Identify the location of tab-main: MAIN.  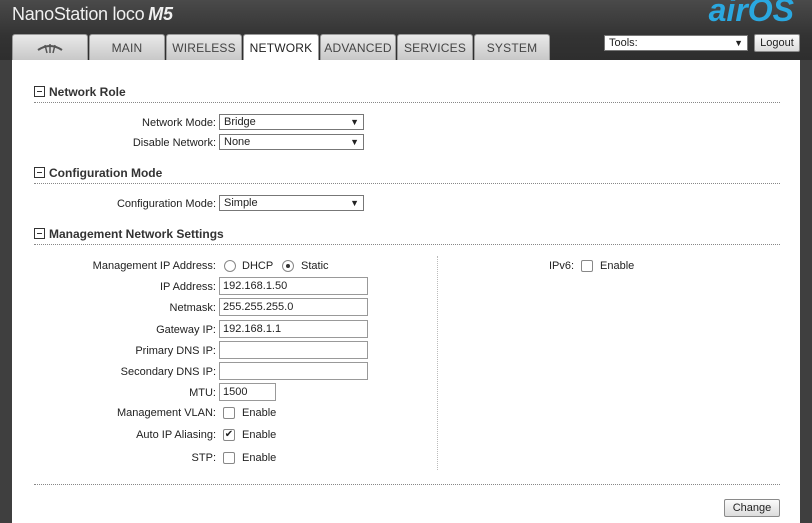
(127, 47).